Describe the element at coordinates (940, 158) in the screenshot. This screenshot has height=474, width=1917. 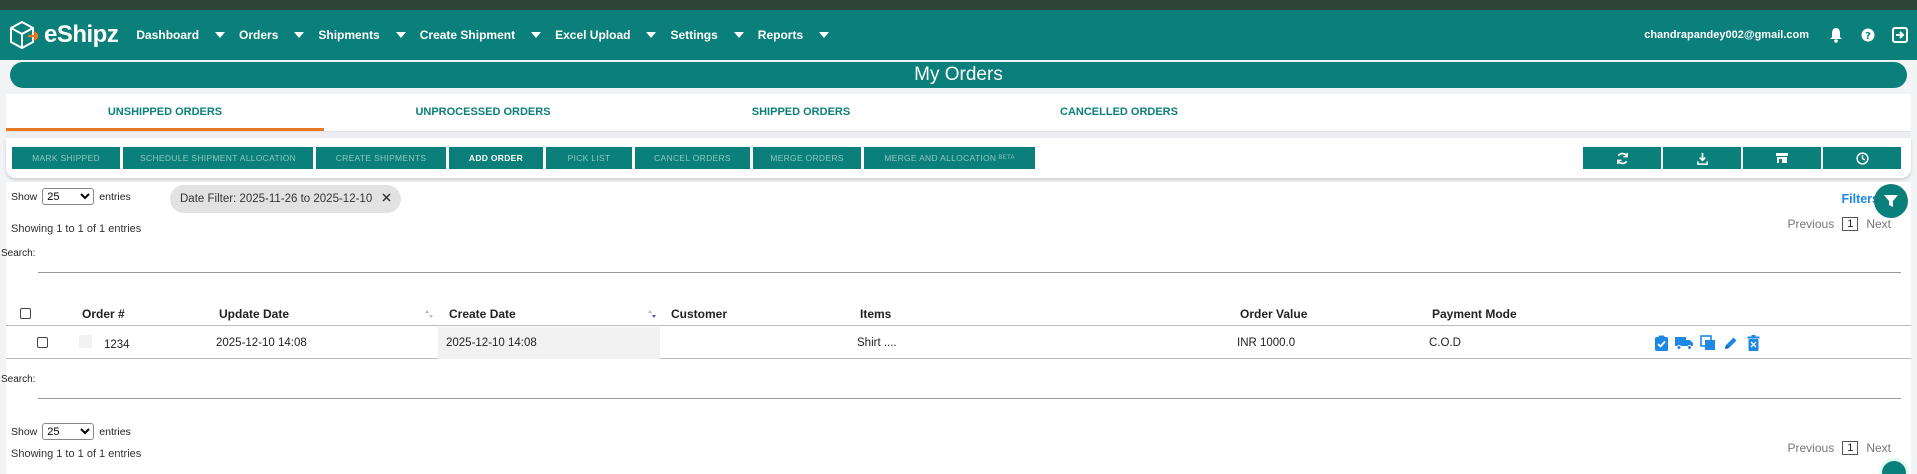
I see `merge-and-allocation-label: MERGE AND ALLOCATION` at that location.